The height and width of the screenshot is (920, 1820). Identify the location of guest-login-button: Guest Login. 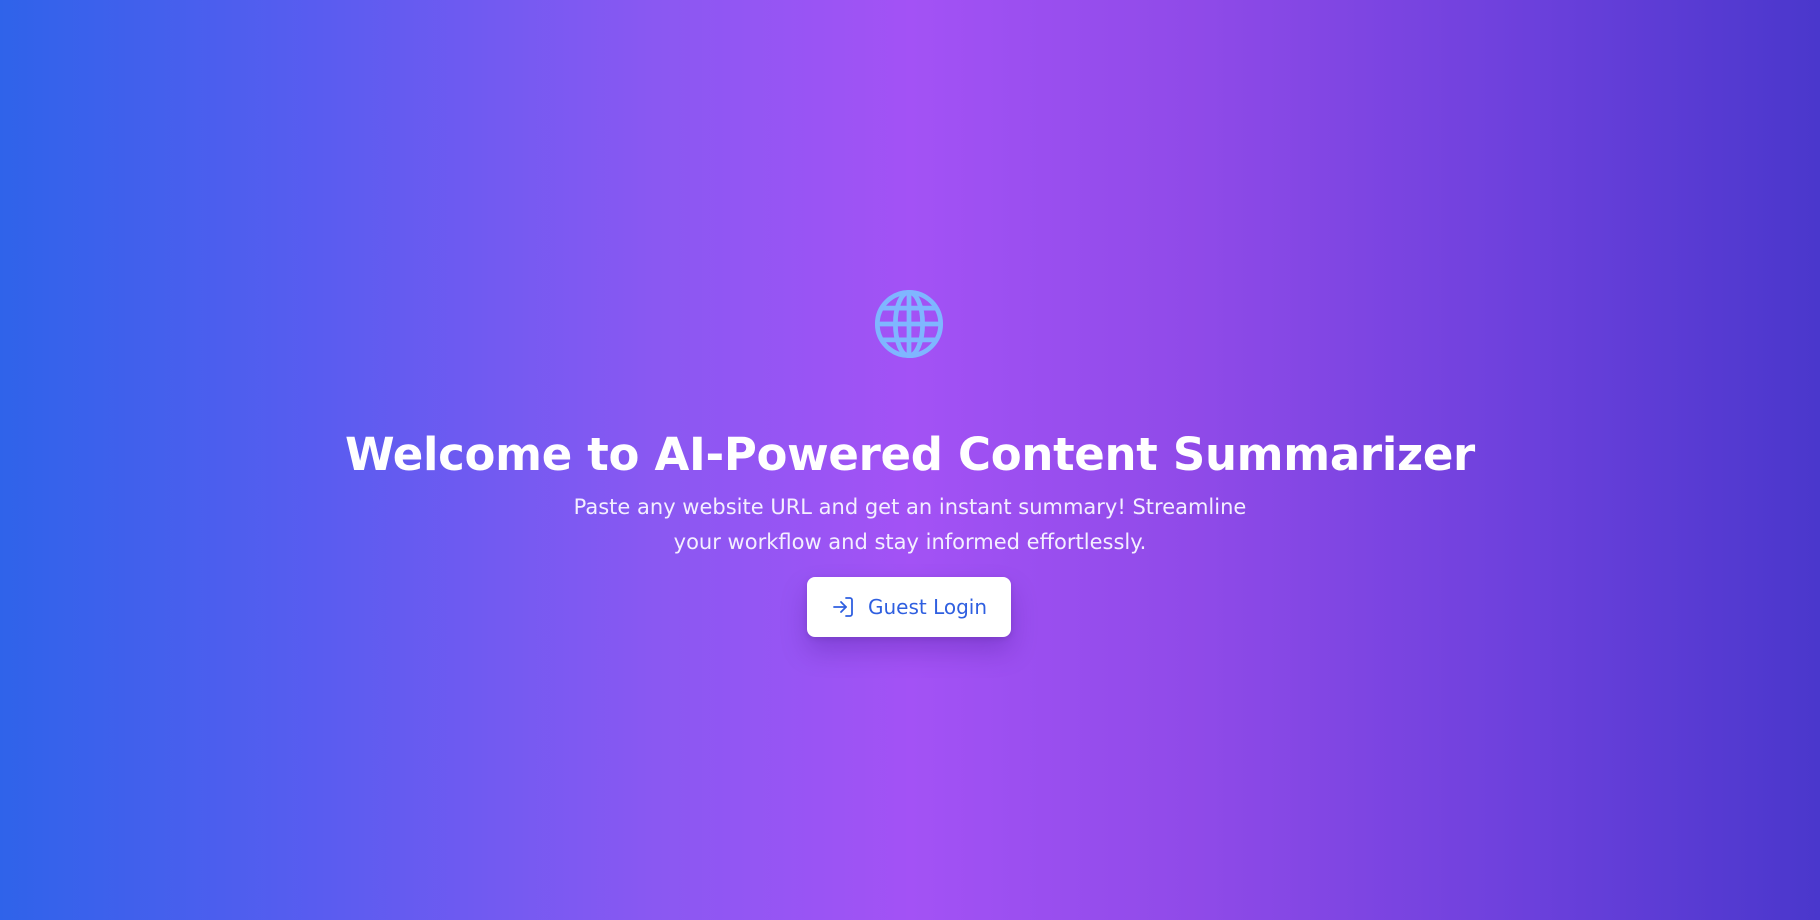
(909, 607).